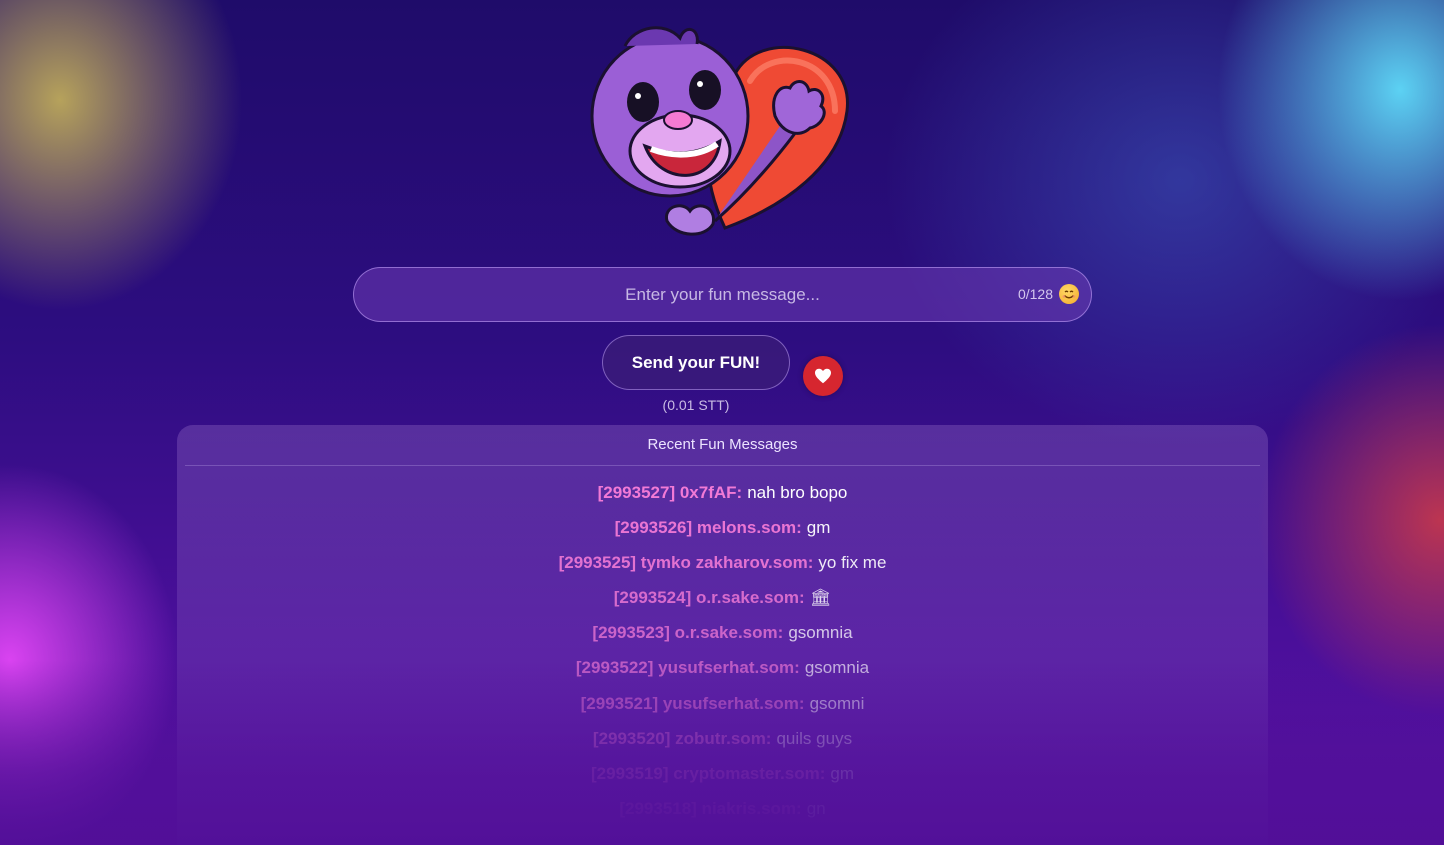 The height and width of the screenshot is (845, 1444). I want to click on smiling-emoji-icon, so click(1069, 294).